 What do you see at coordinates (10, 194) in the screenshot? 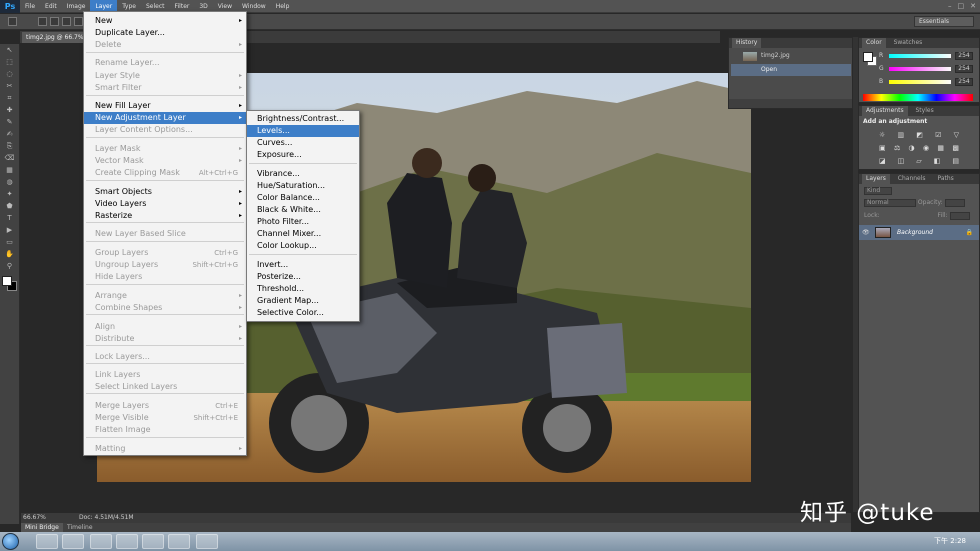
I see `dodge-tool-icon: ✦` at bounding box center [10, 194].